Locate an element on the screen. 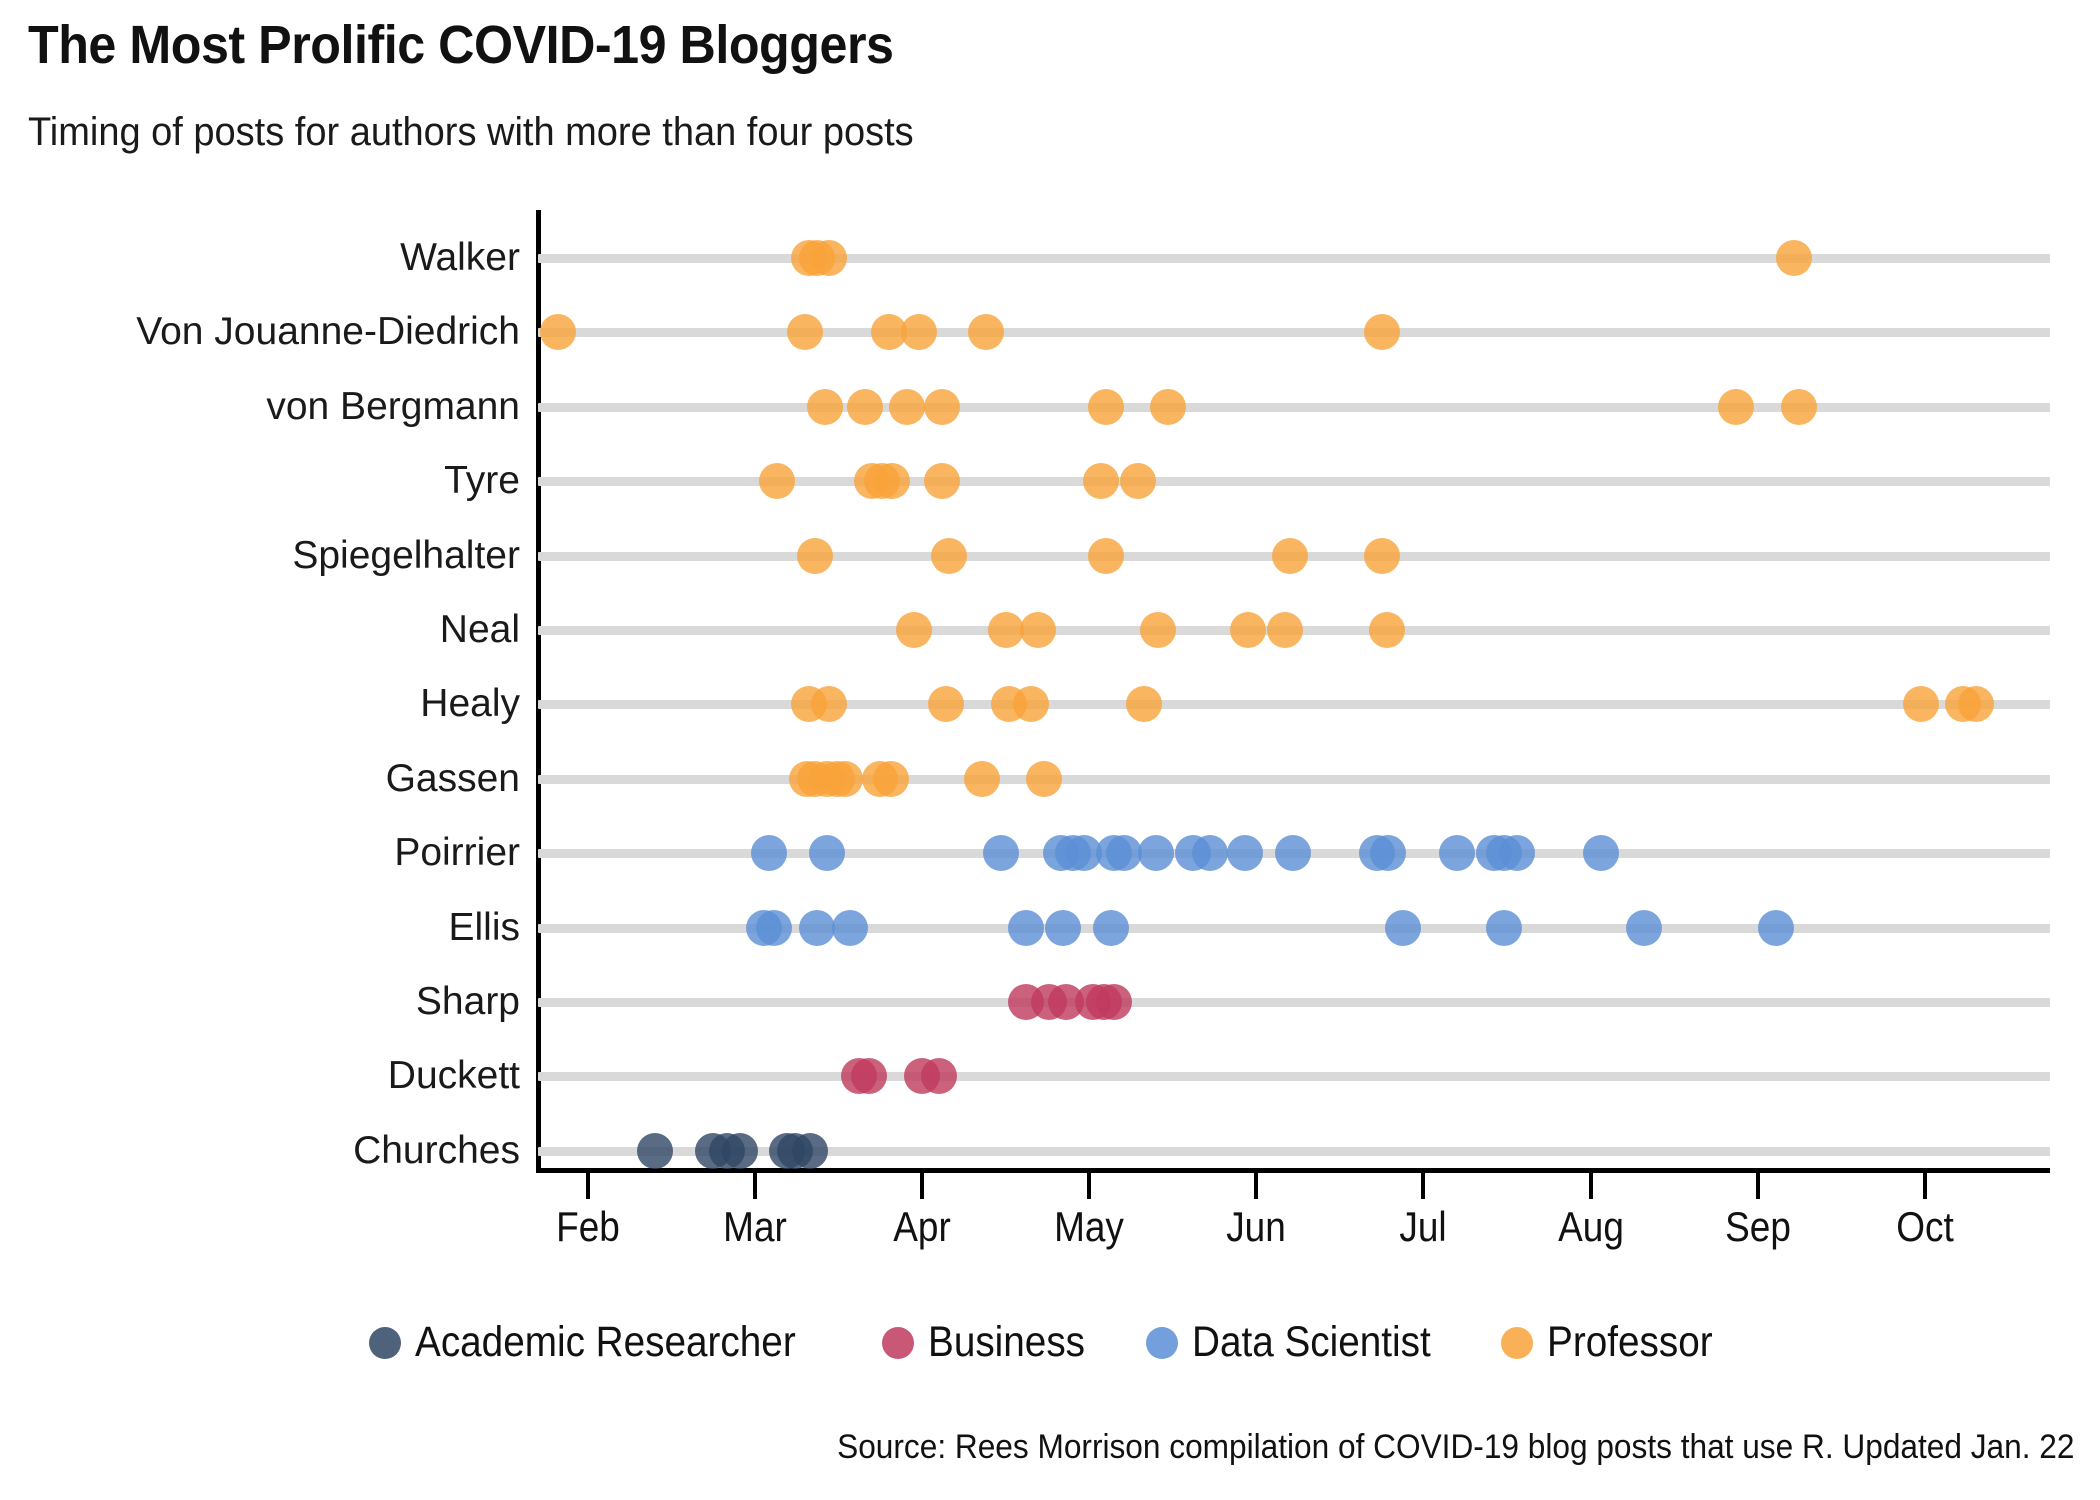 The image size is (2100, 1500). chart-title: The Most Prolific COVID-19 Bloggers is located at coordinates (461, 45).